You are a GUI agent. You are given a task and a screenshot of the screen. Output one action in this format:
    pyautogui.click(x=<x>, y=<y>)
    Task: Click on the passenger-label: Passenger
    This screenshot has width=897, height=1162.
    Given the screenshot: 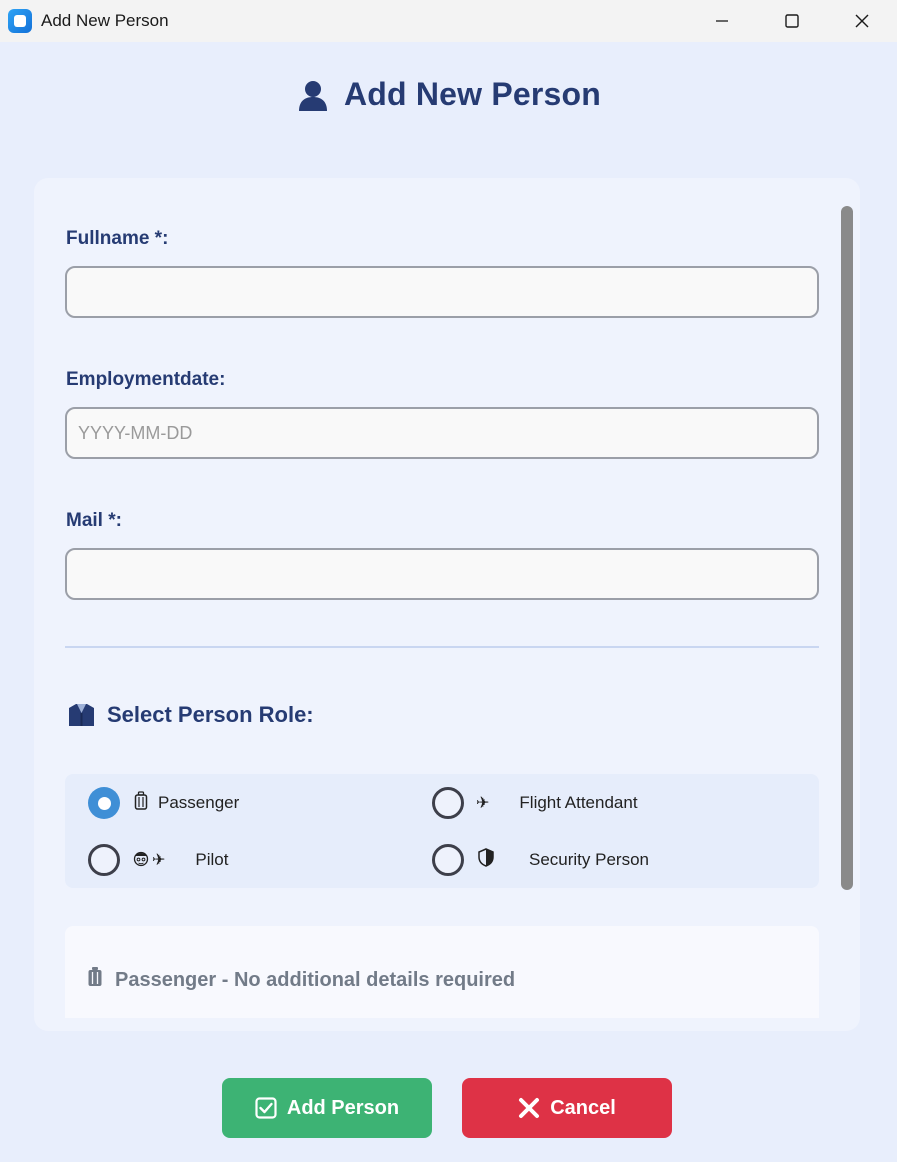 What is the action you would take?
    pyautogui.click(x=199, y=802)
    